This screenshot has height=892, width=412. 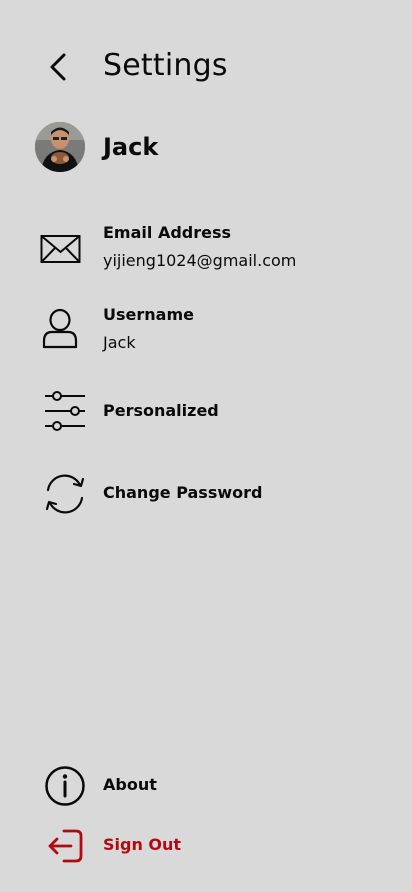 I want to click on info-icon, so click(x=64, y=786).